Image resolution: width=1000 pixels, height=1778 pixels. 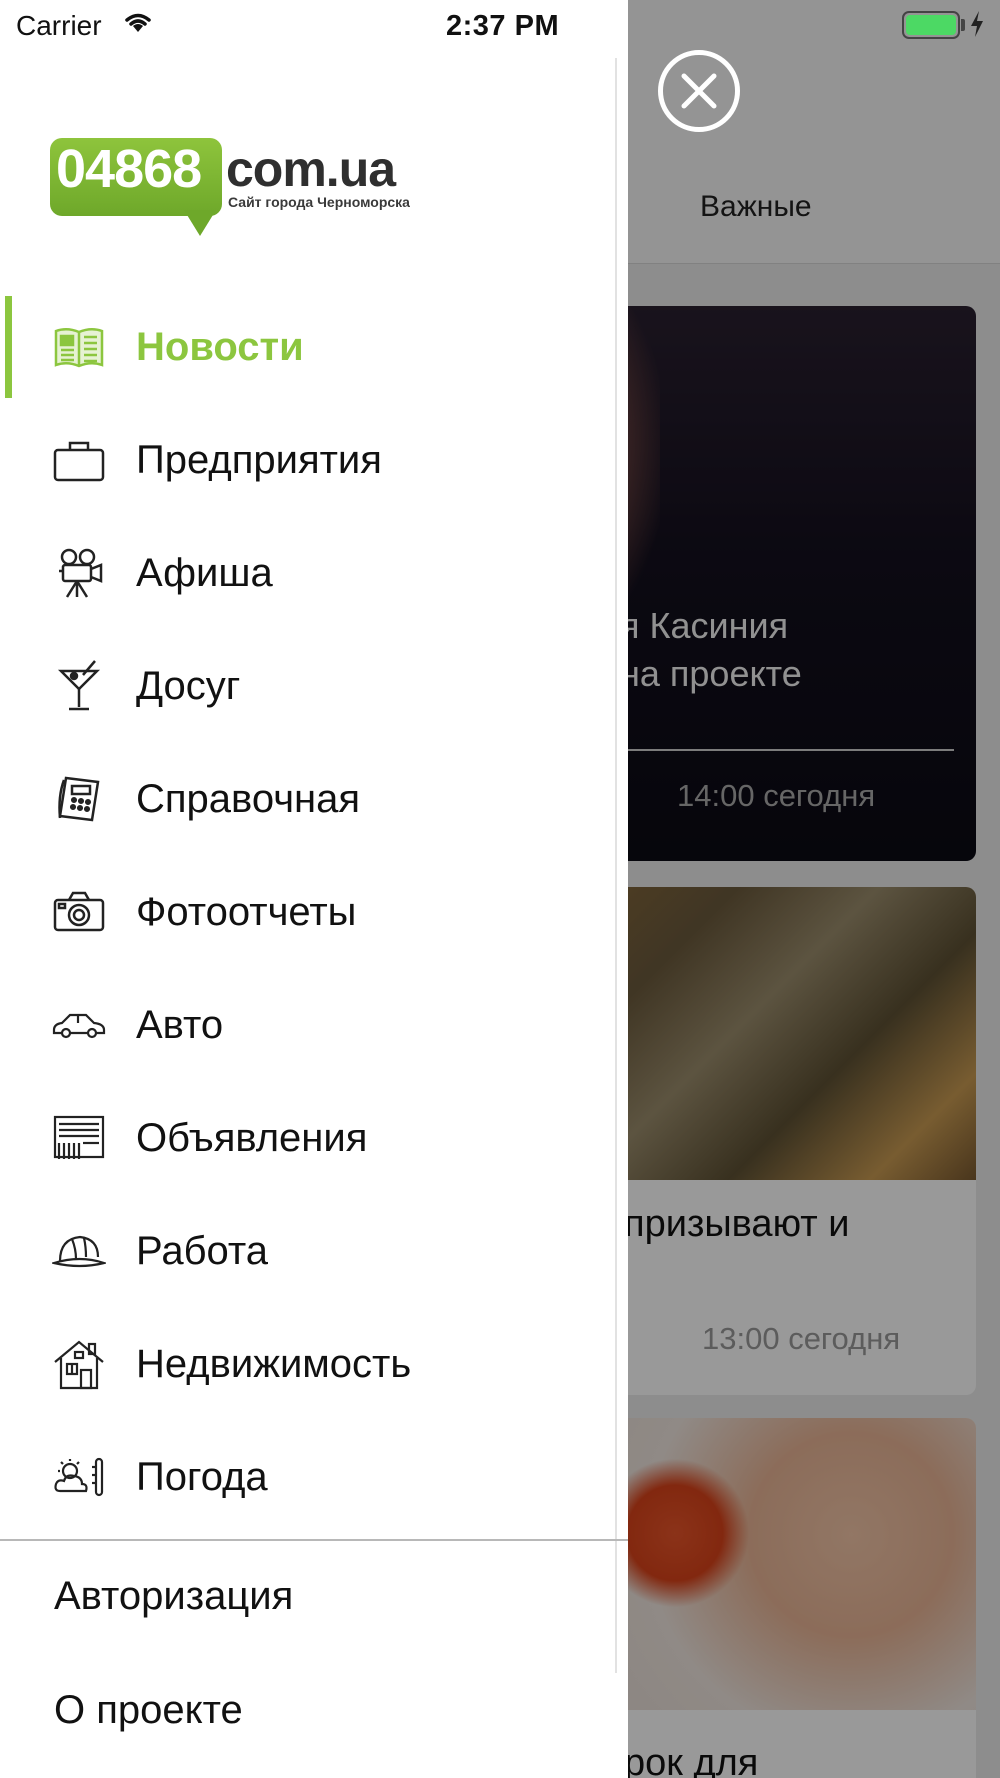 What do you see at coordinates (503, 26) in the screenshot?
I see `status-time: 2:37 PM` at bounding box center [503, 26].